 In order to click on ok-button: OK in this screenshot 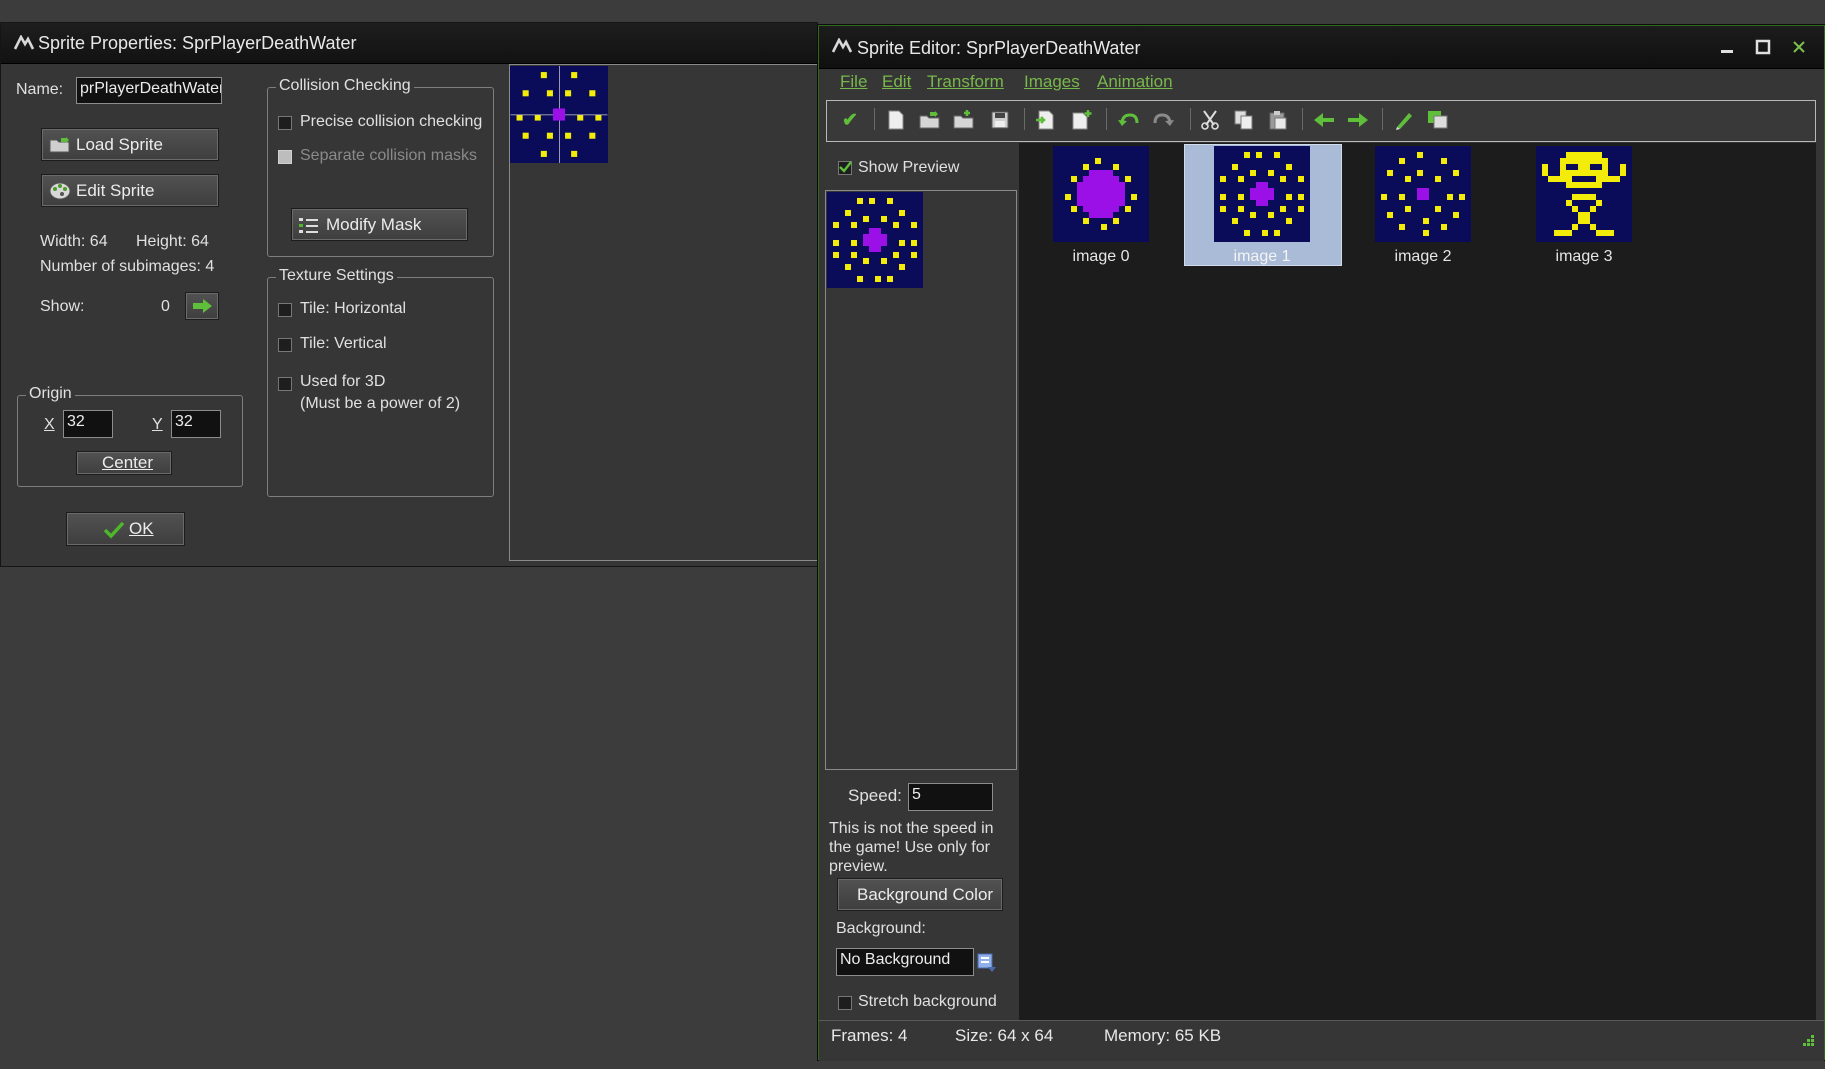, I will do `click(125, 529)`.